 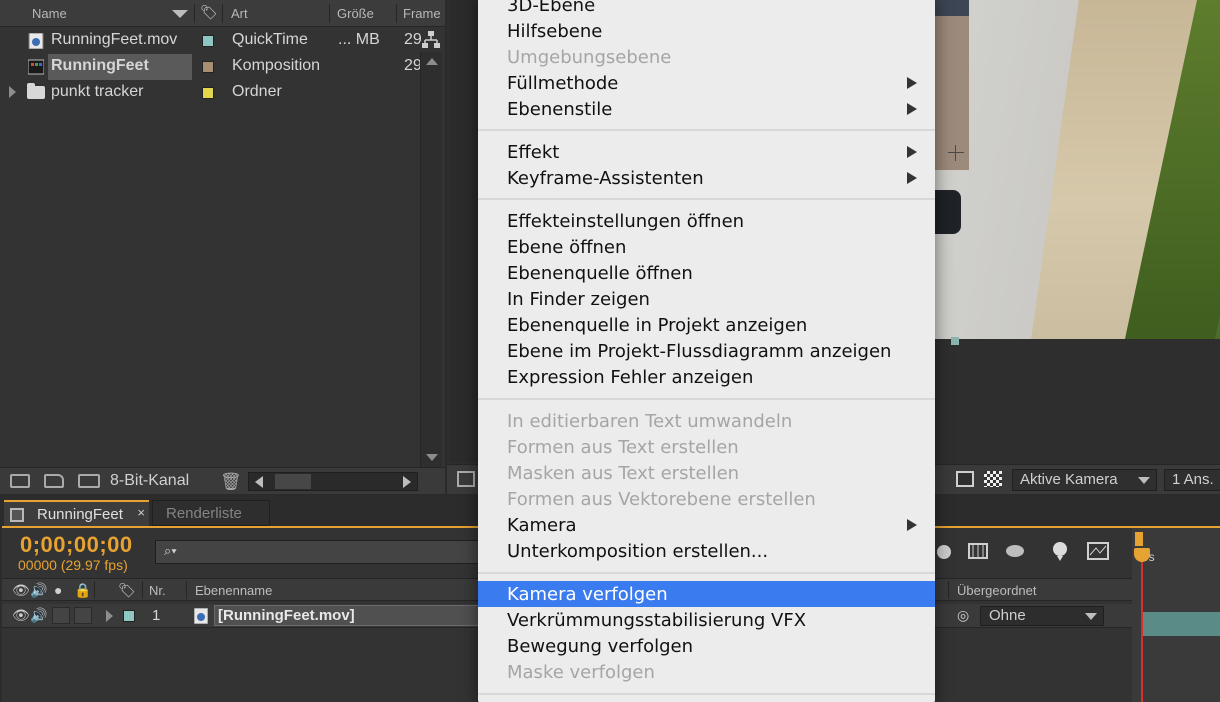 I want to click on transparency-grid-icon, so click(x=965, y=479).